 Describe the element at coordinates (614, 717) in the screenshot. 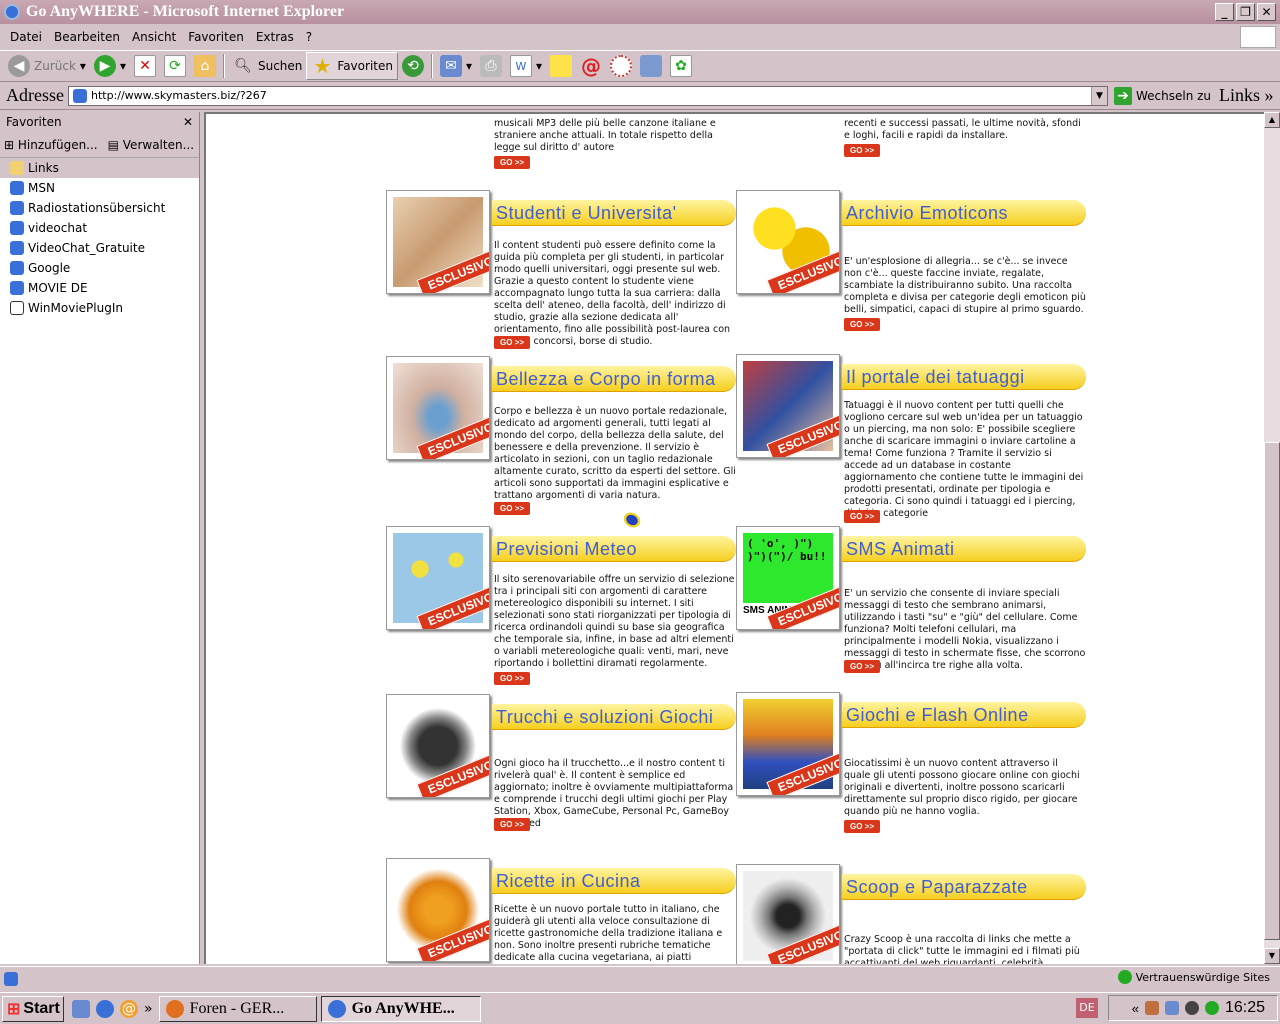

I see `card-title: Trucchi e soluzioni Giochi` at that location.